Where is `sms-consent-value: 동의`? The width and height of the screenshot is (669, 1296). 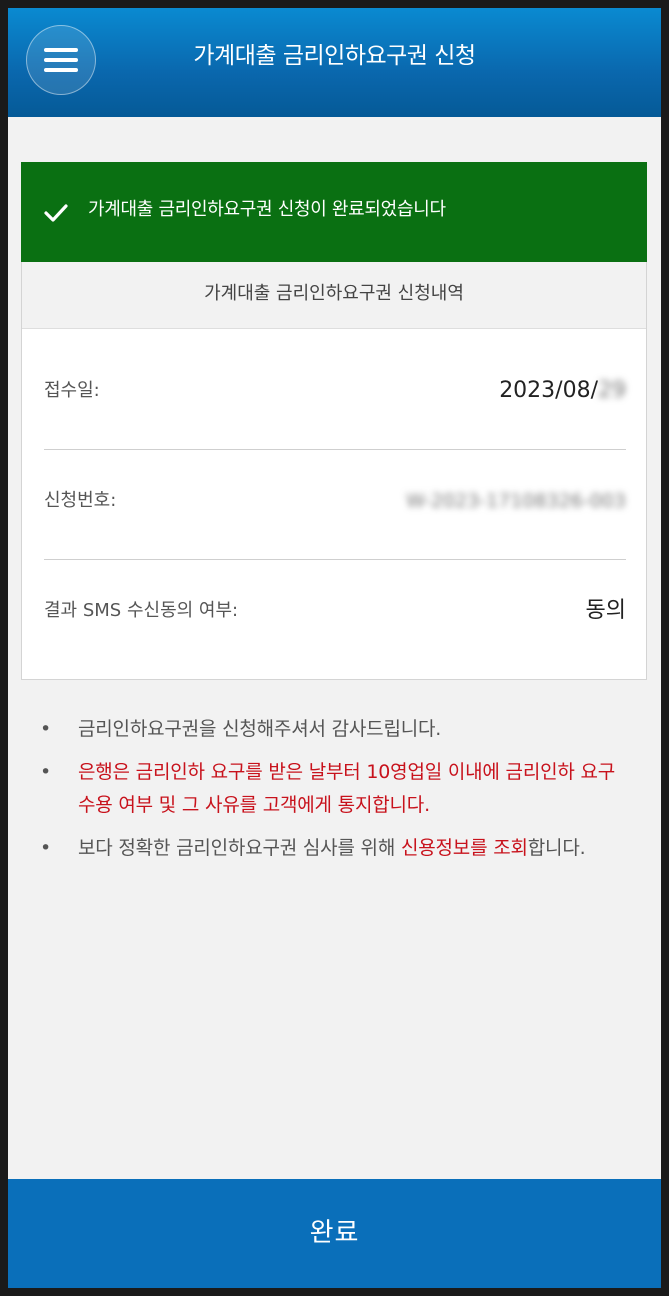 sms-consent-value: 동의 is located at coordinates (605, 610).